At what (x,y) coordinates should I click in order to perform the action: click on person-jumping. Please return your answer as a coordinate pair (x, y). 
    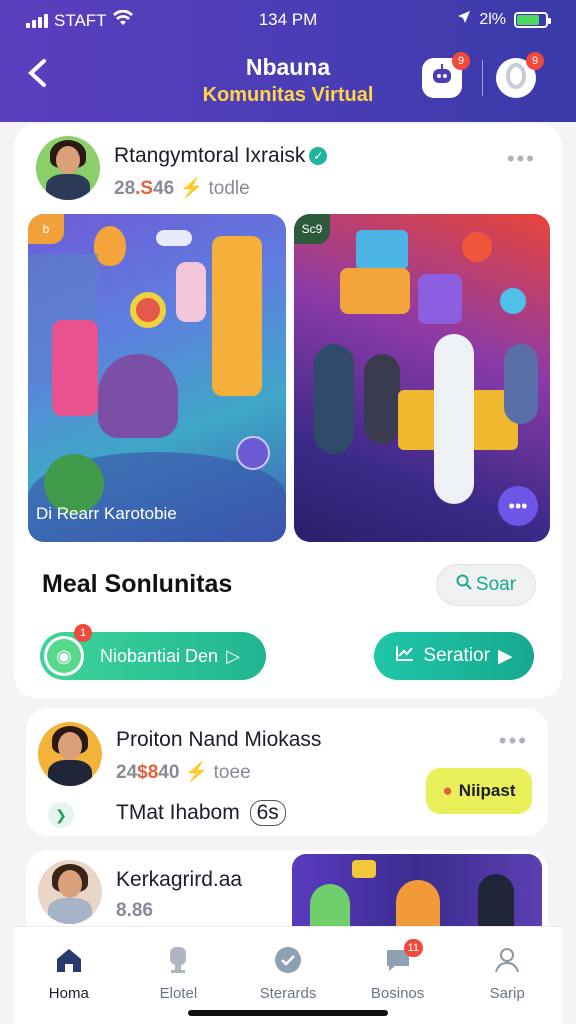
    Looking at the image, I should click on (454, 419).